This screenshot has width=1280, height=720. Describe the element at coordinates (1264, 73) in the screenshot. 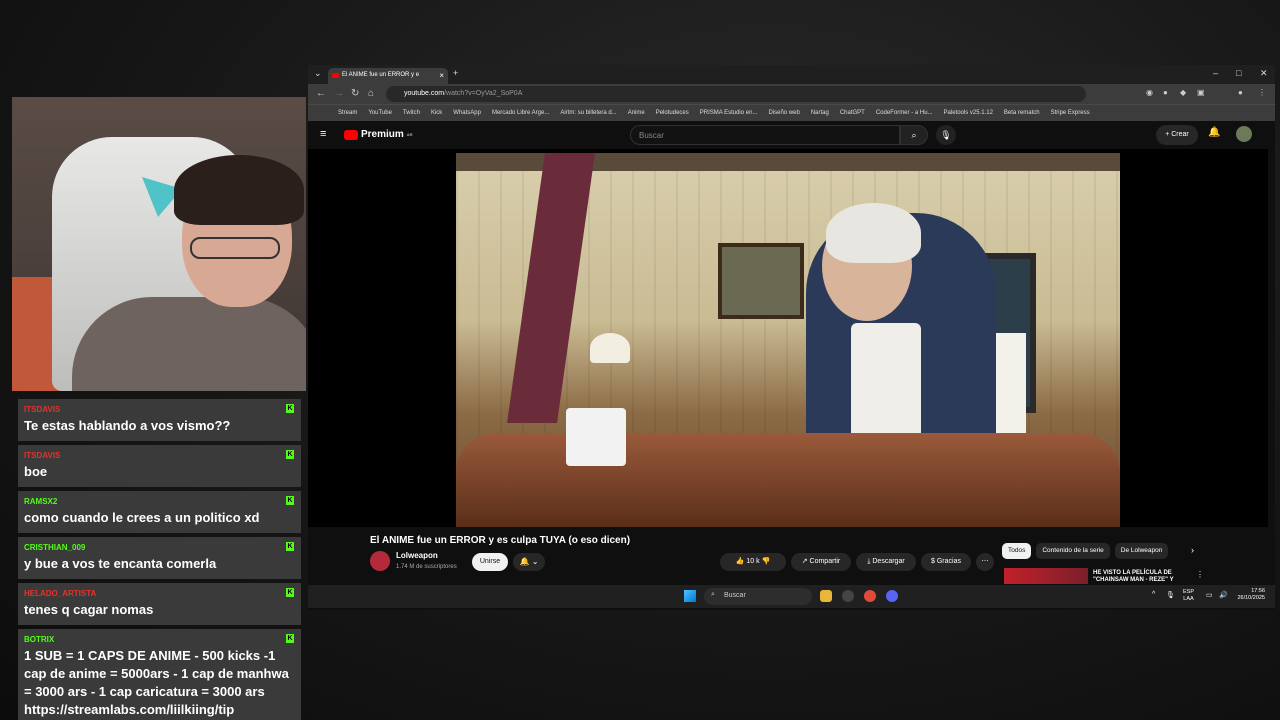

I see `close-window-icon: ✕` at that location.